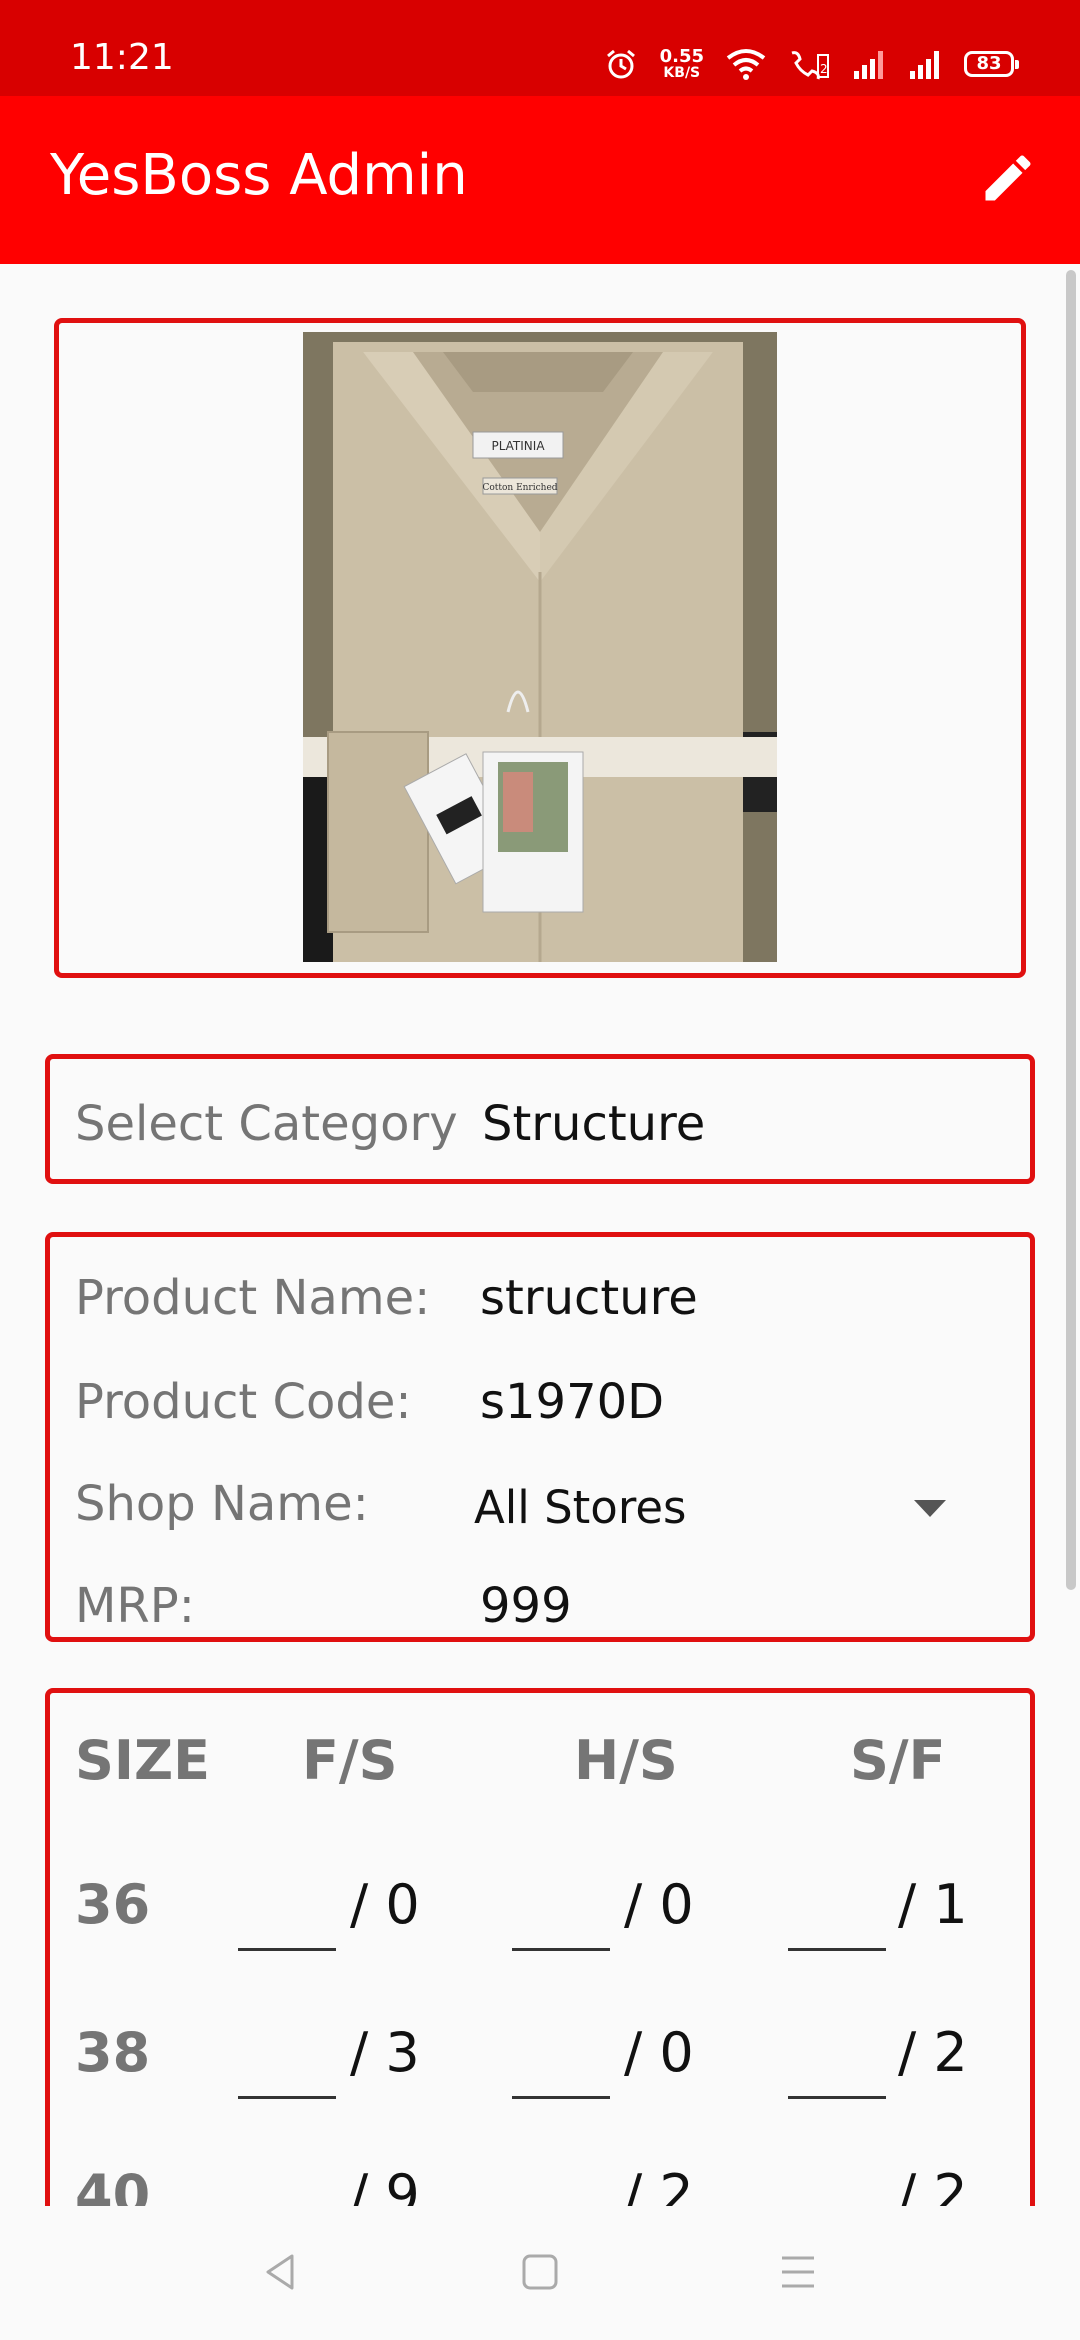 The height and width of the screenshot is (2340, 1080). What do you see at coordinates (930, 1508) in the screenshot?
I see `chevron-down-icon` at bounding box center [930, 1508].